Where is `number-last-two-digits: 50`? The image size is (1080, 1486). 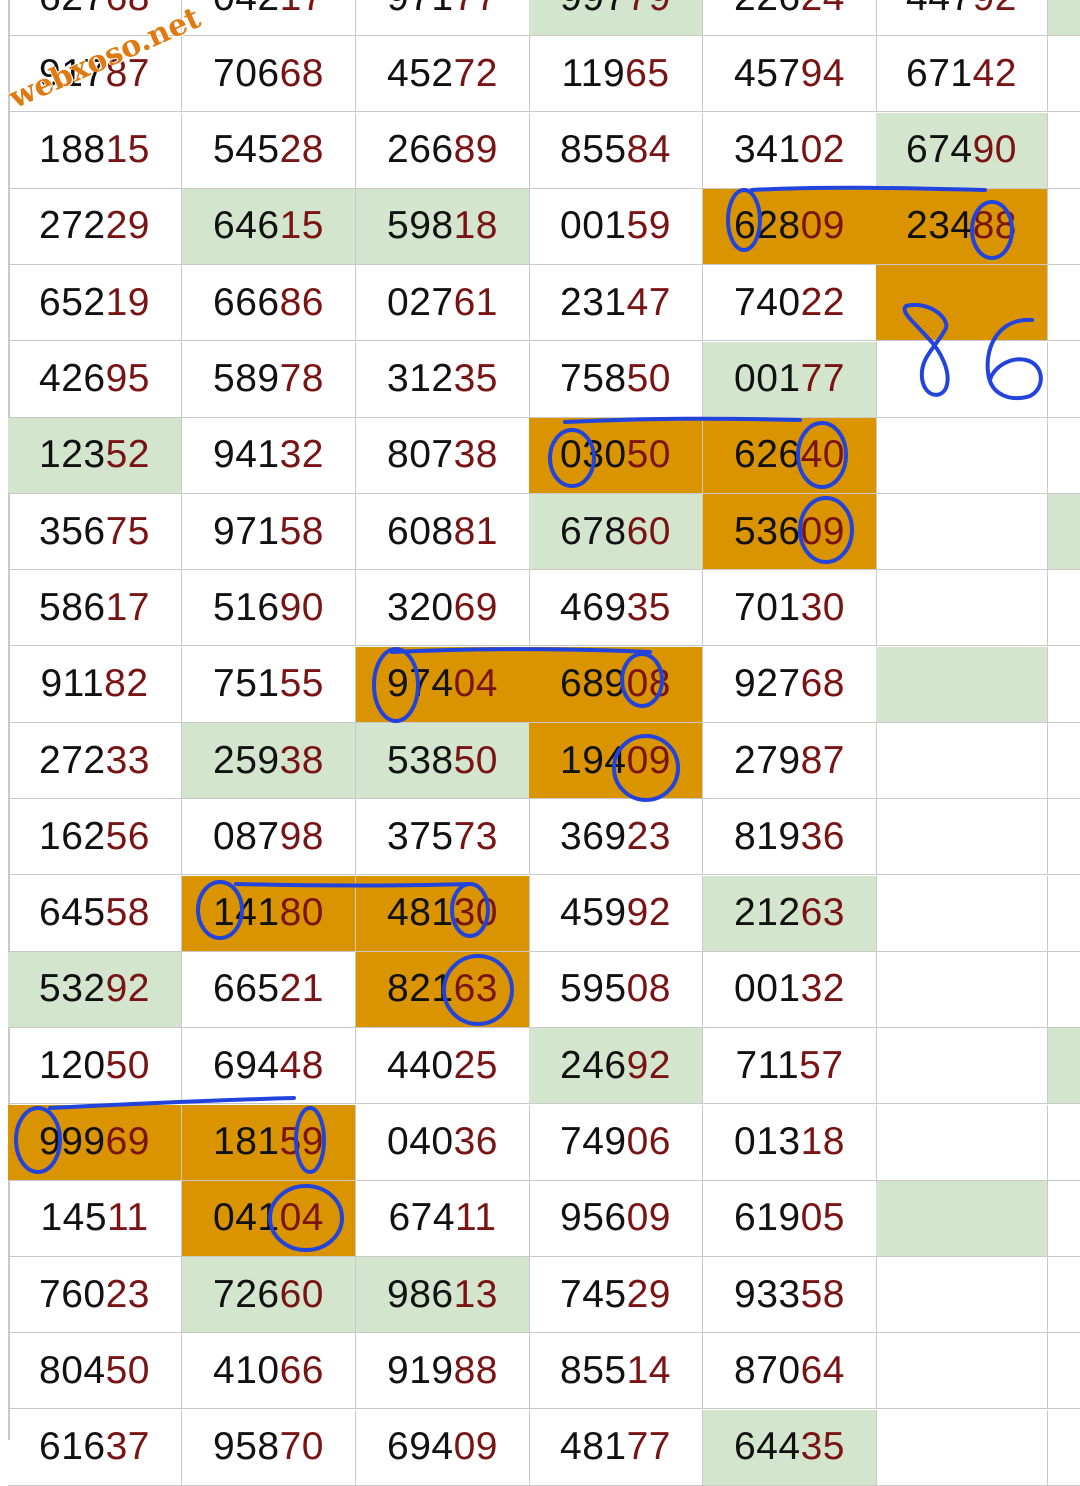
number-last-two-digits: 50 is located at coordinates (127, 1065).